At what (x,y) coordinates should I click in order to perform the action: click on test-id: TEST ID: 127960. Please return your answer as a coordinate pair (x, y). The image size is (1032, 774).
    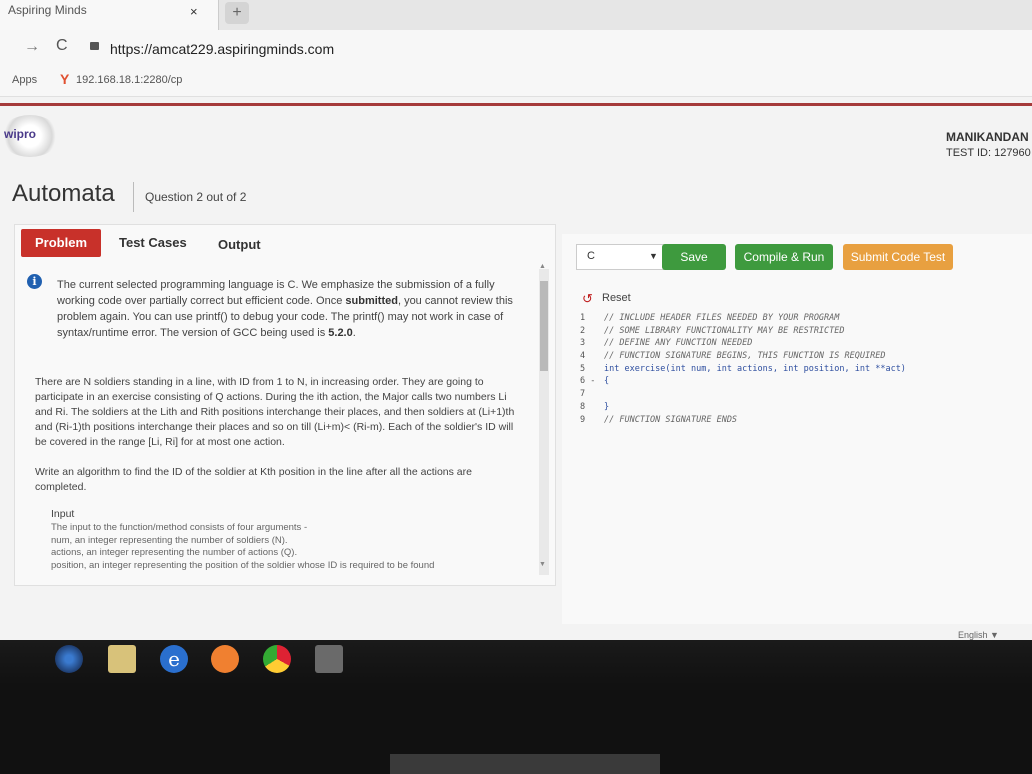
    Looking at the image, I should click on (988, 153).